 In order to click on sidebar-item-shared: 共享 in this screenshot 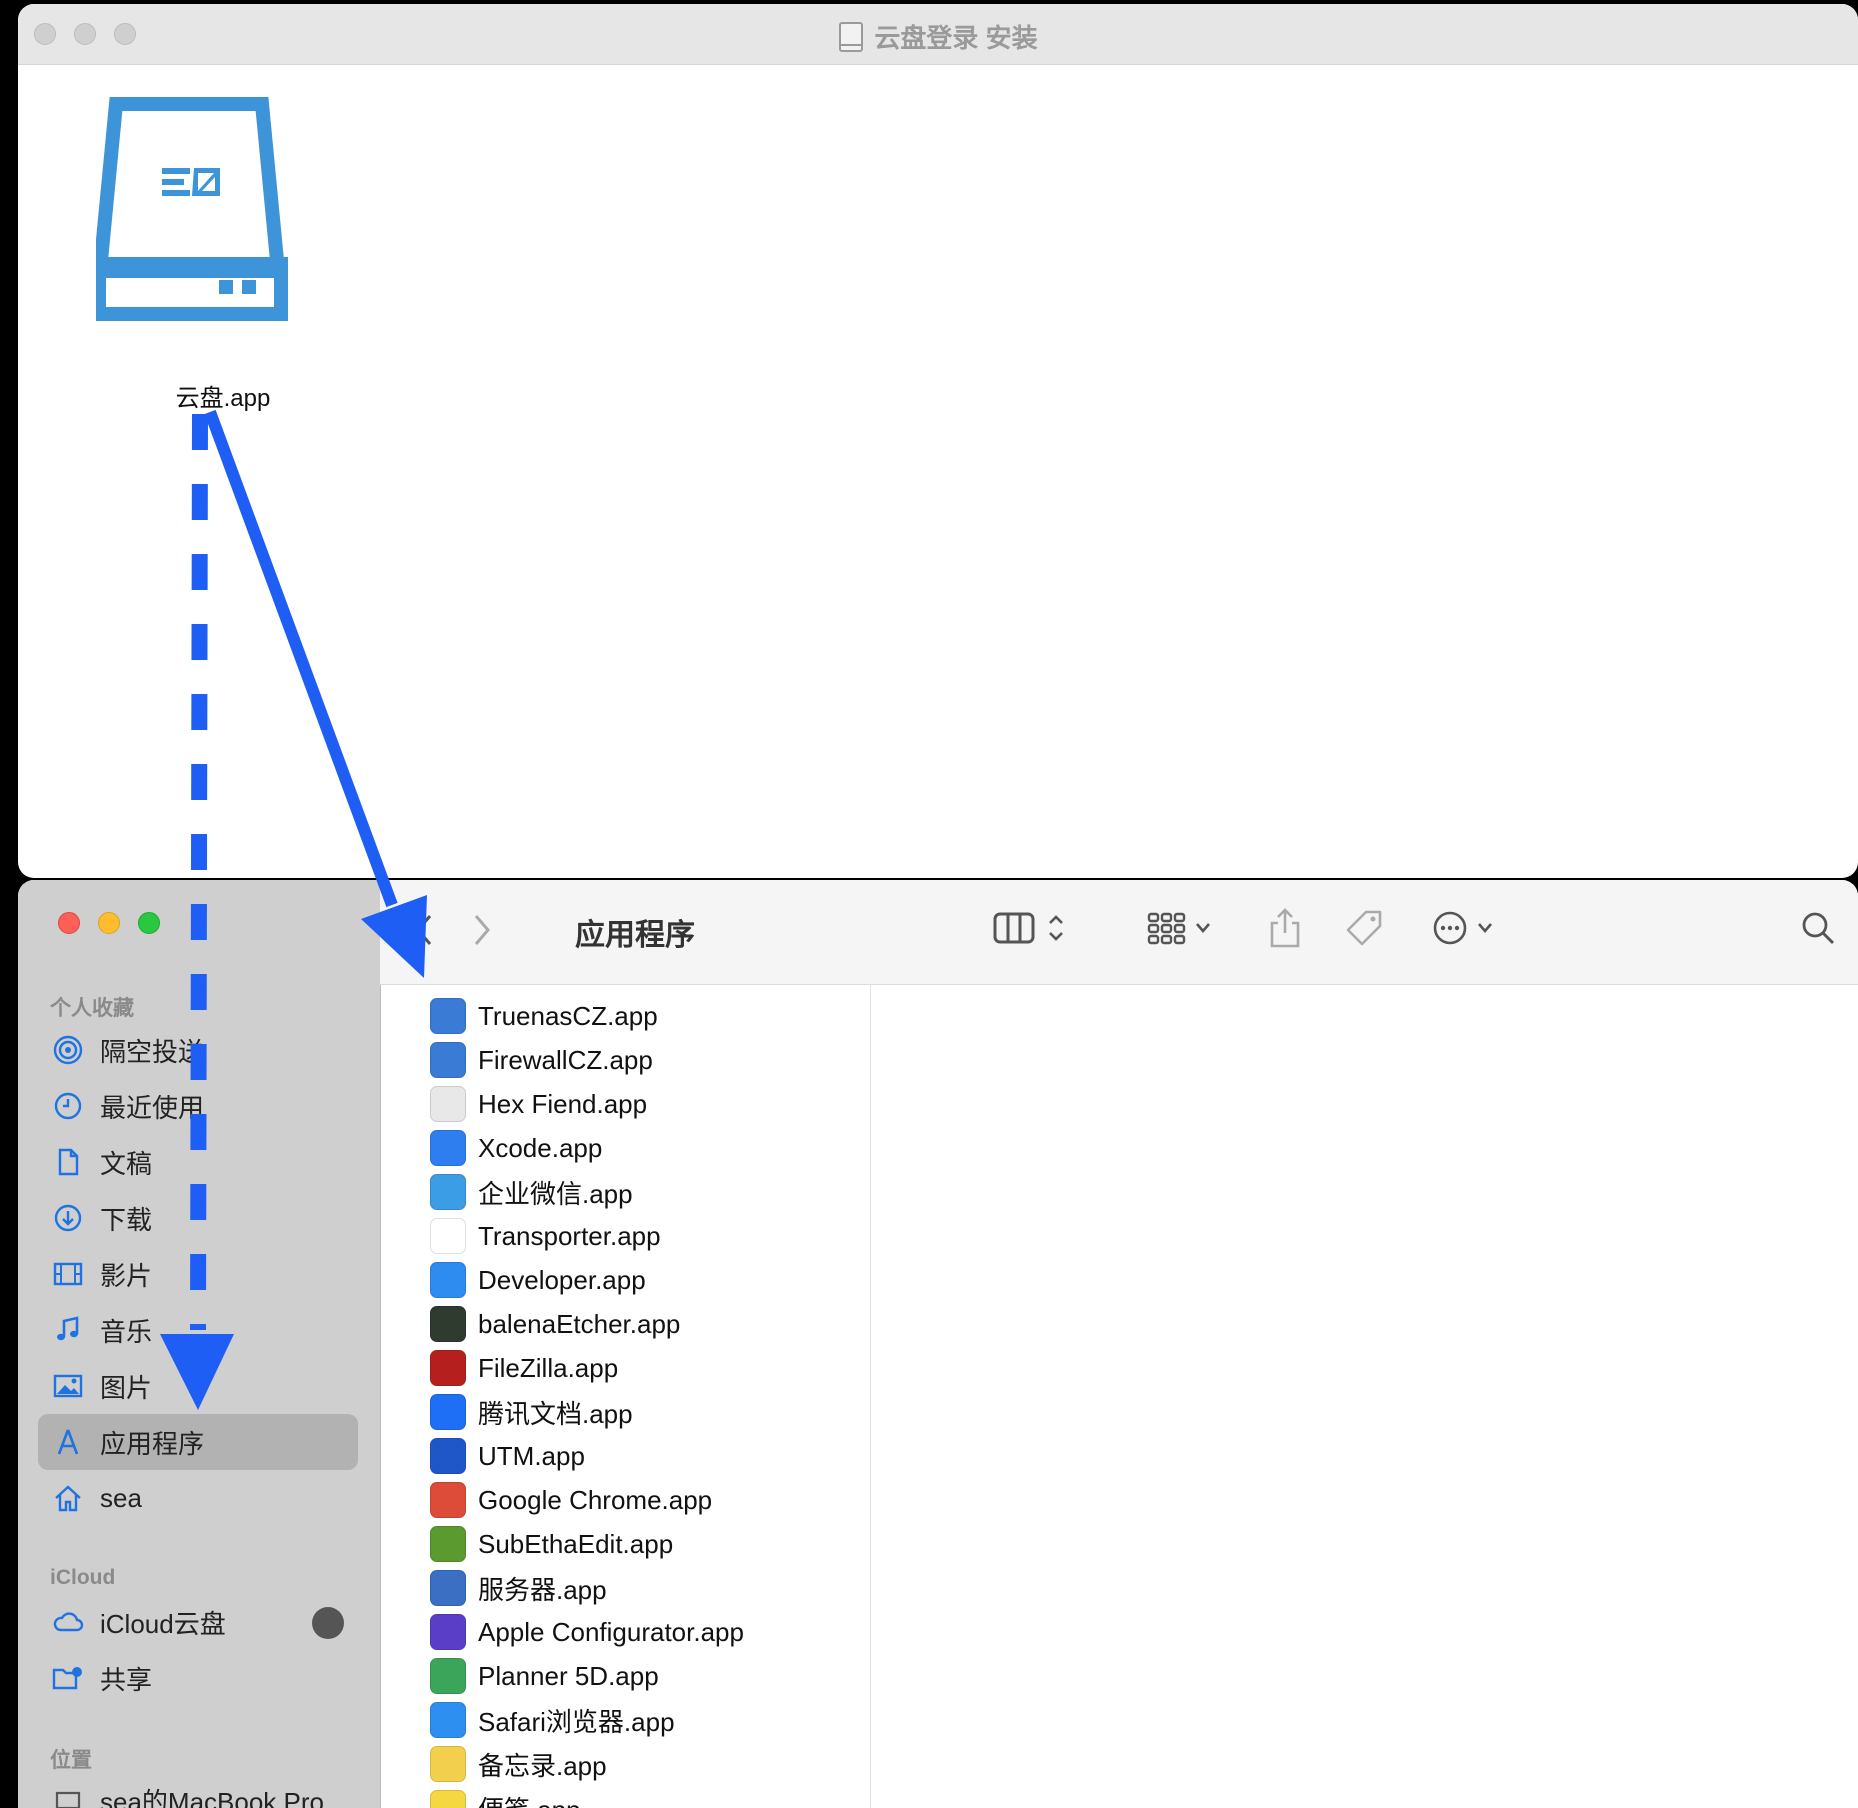, I will do `click(198, 1678)`.